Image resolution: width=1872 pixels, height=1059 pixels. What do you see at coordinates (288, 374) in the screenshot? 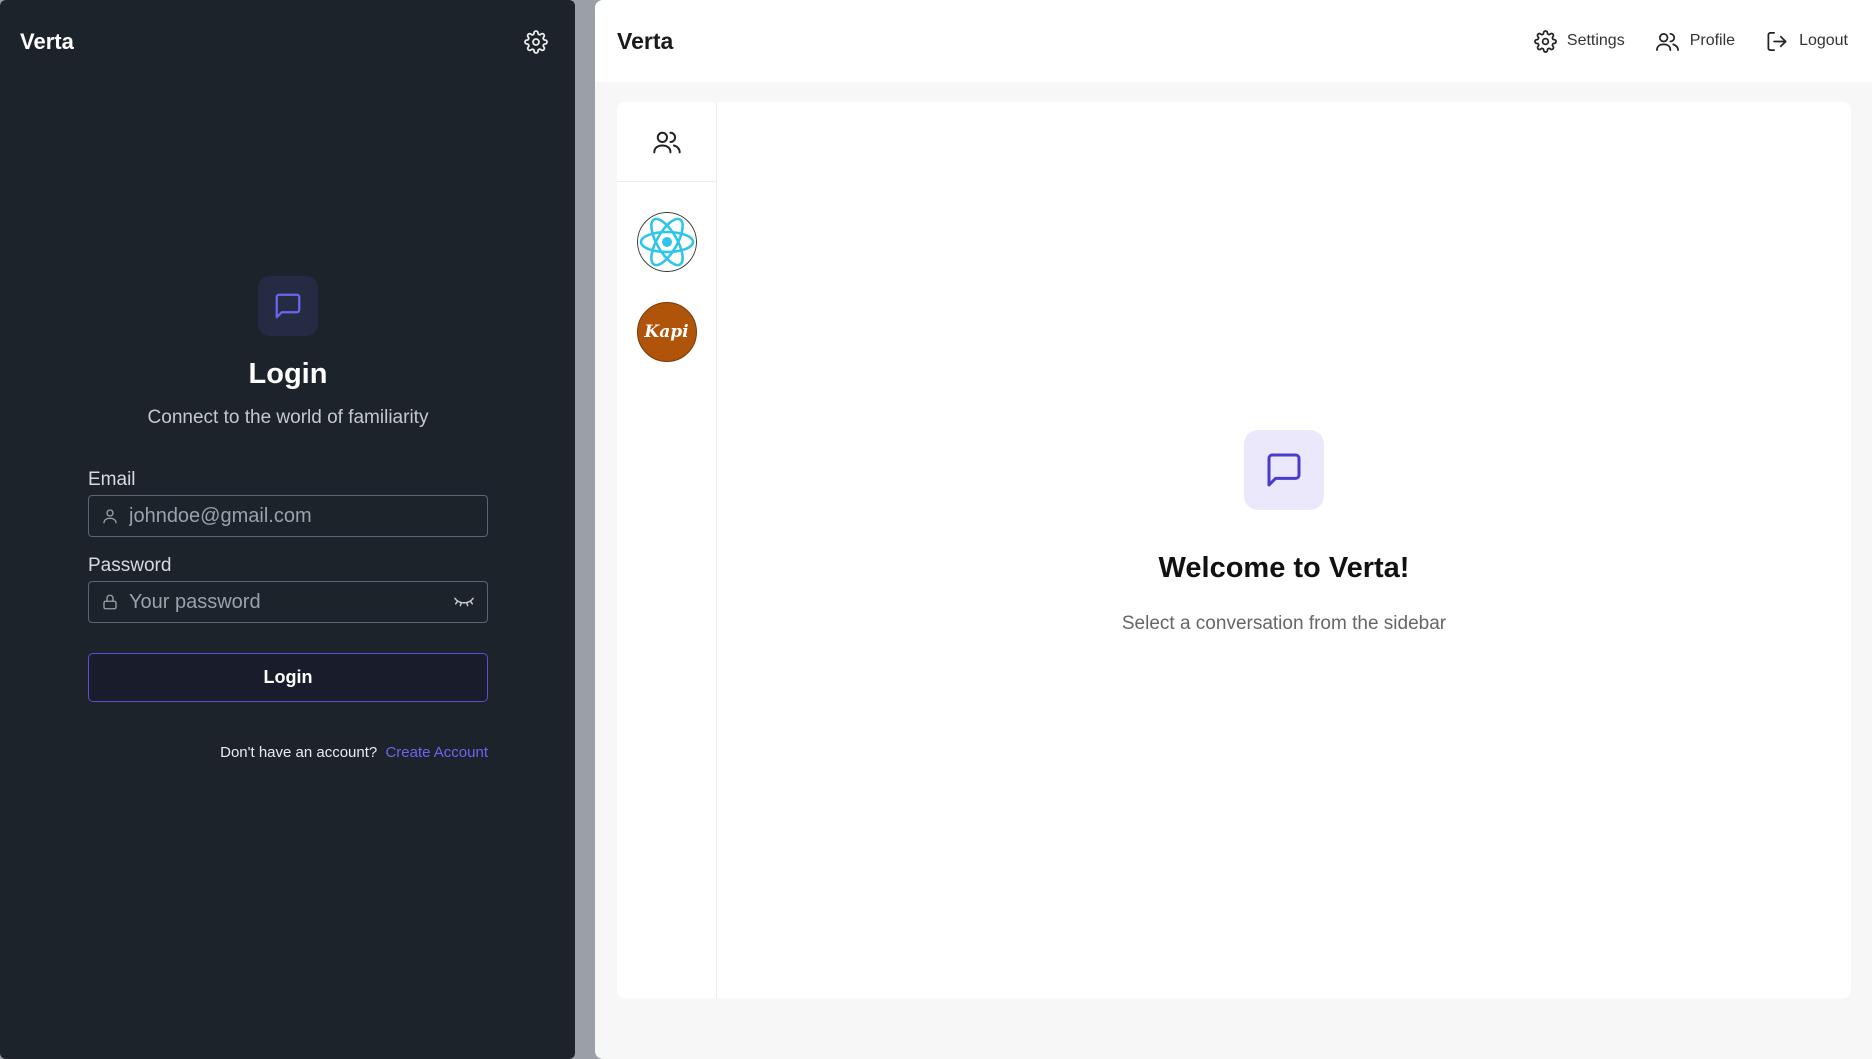
I see `login-title: Login` at bounding box center [288, 374].